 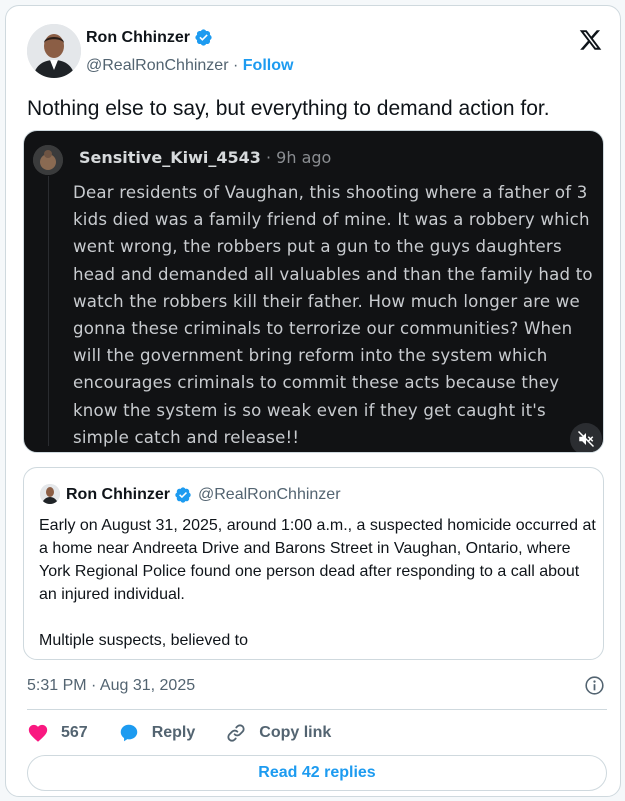 I want to click on like-count: 567, so click(x=74, y=732).